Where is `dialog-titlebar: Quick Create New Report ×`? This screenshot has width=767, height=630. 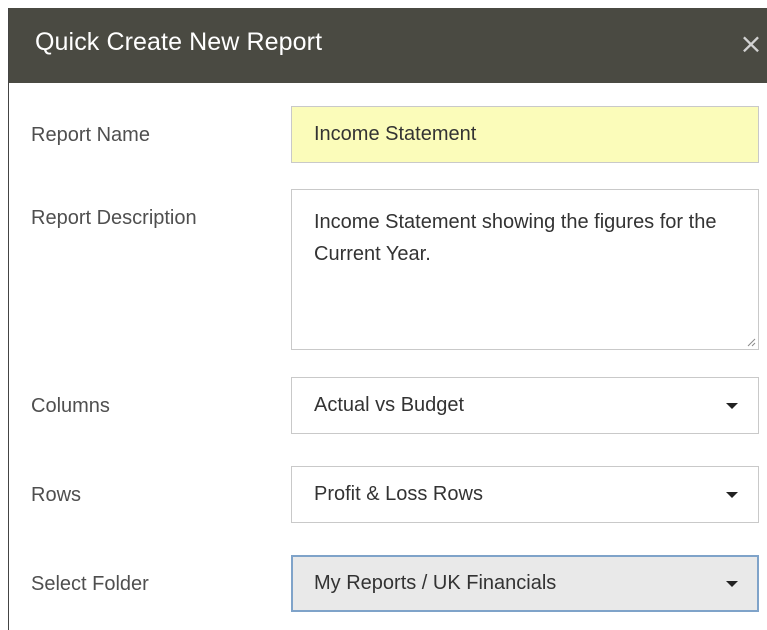
dialog-titlebar: Quick Create New Report × is located at coordinates (388, 45).